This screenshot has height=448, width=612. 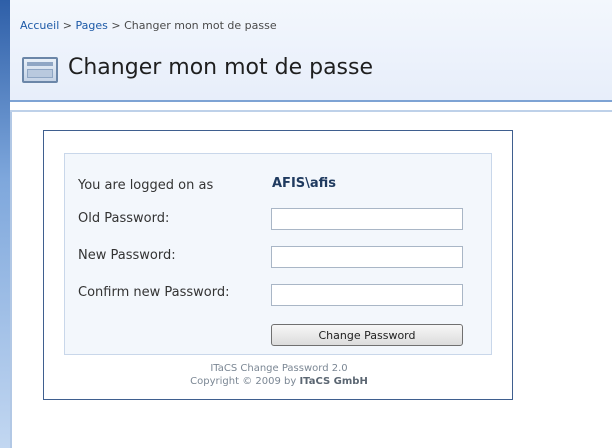 I want to click on confirm-password-label: Confirm new Password:, so click(x=154, y=292).